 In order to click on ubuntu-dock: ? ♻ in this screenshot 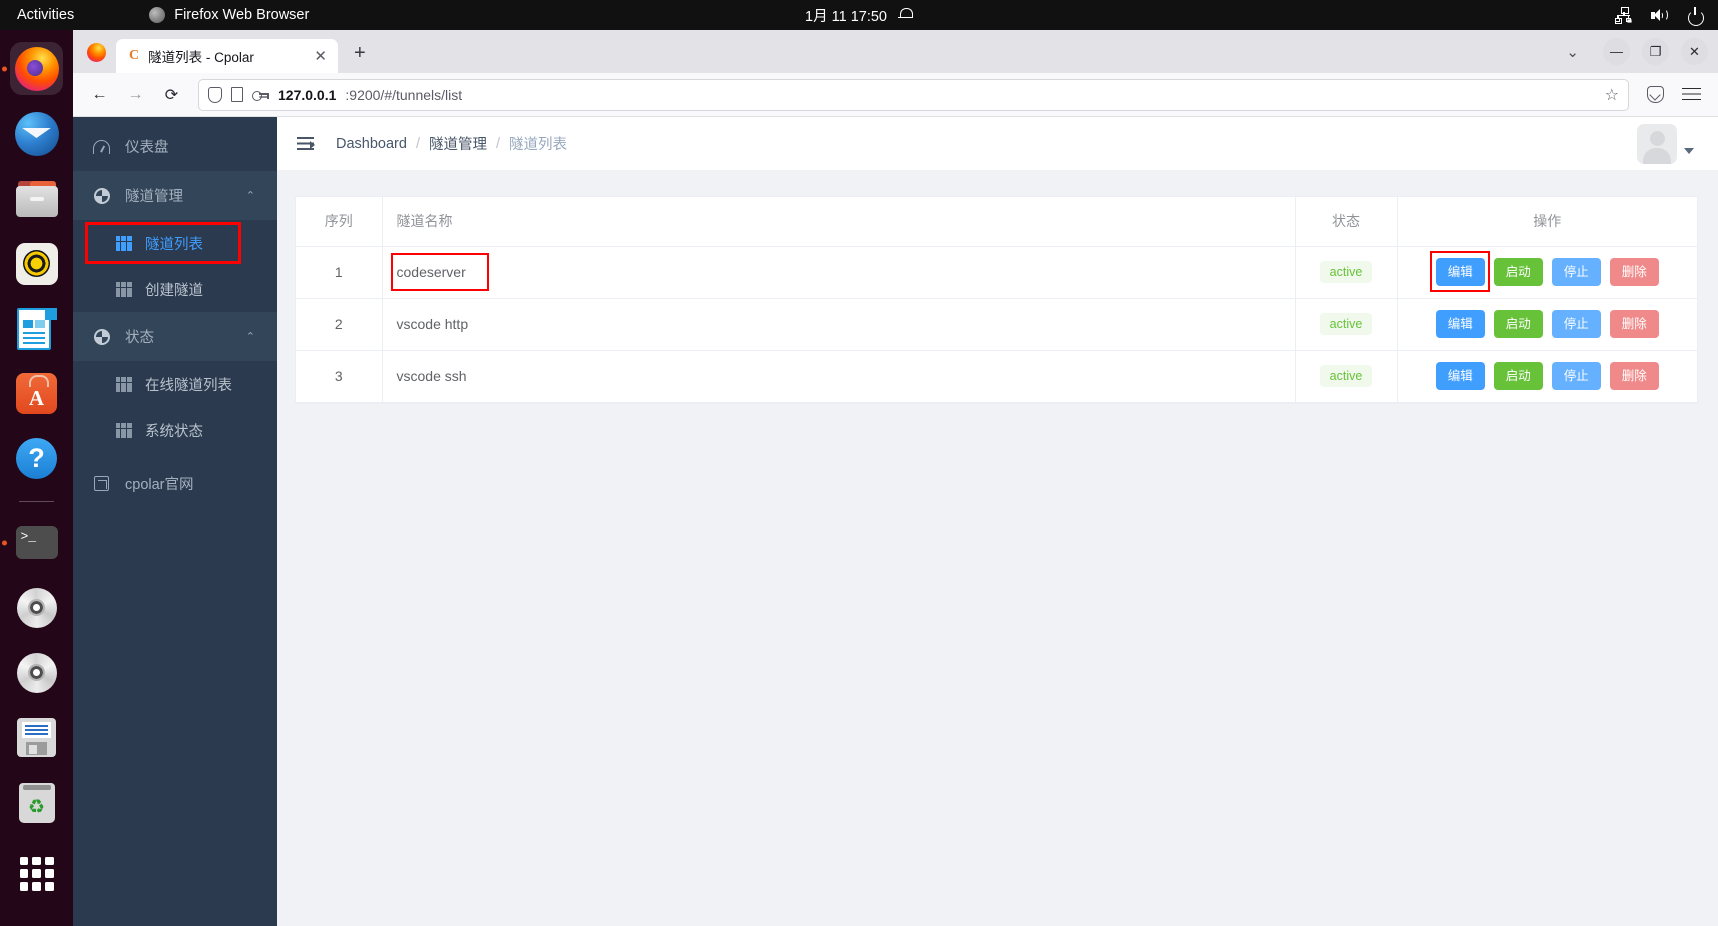, I will do `click(36, 478)`.